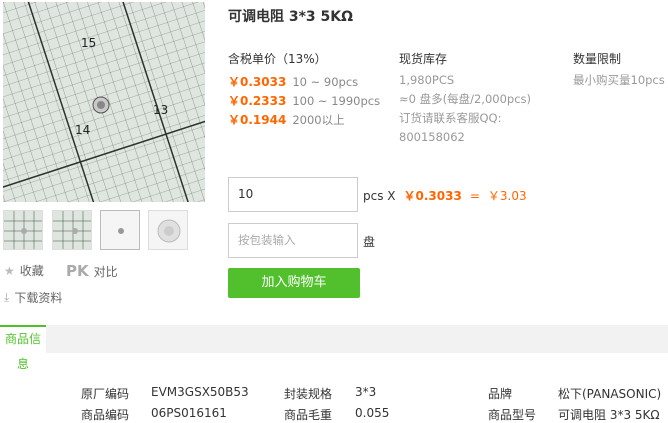  What do you see at coordinates (293, 240) in the screenshot?
I see `pack-input: 按包装输入` at bounding box center [293, 240].